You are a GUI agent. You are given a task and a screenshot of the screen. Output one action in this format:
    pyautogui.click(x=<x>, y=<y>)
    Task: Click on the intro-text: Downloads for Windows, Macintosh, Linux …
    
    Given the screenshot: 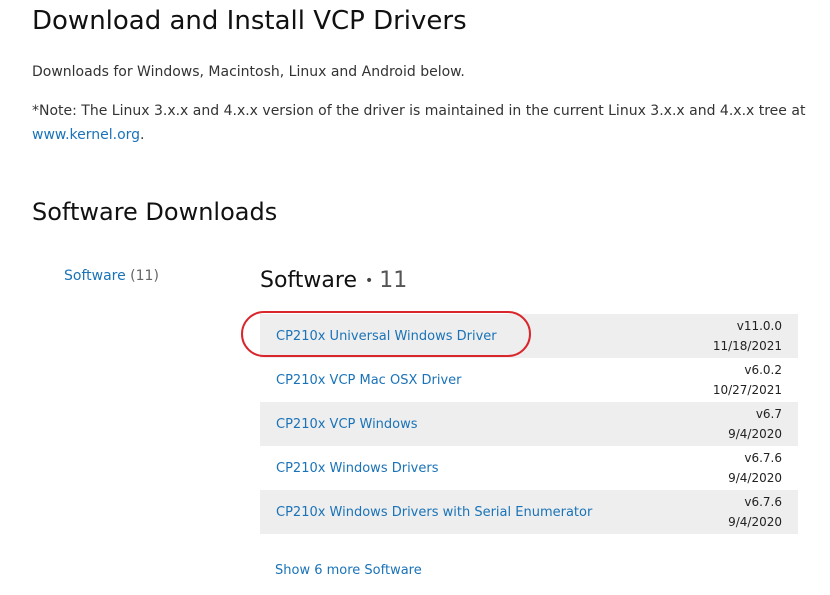 What is the action you would take?
    pyautogui.click(x=248, y=72)
    